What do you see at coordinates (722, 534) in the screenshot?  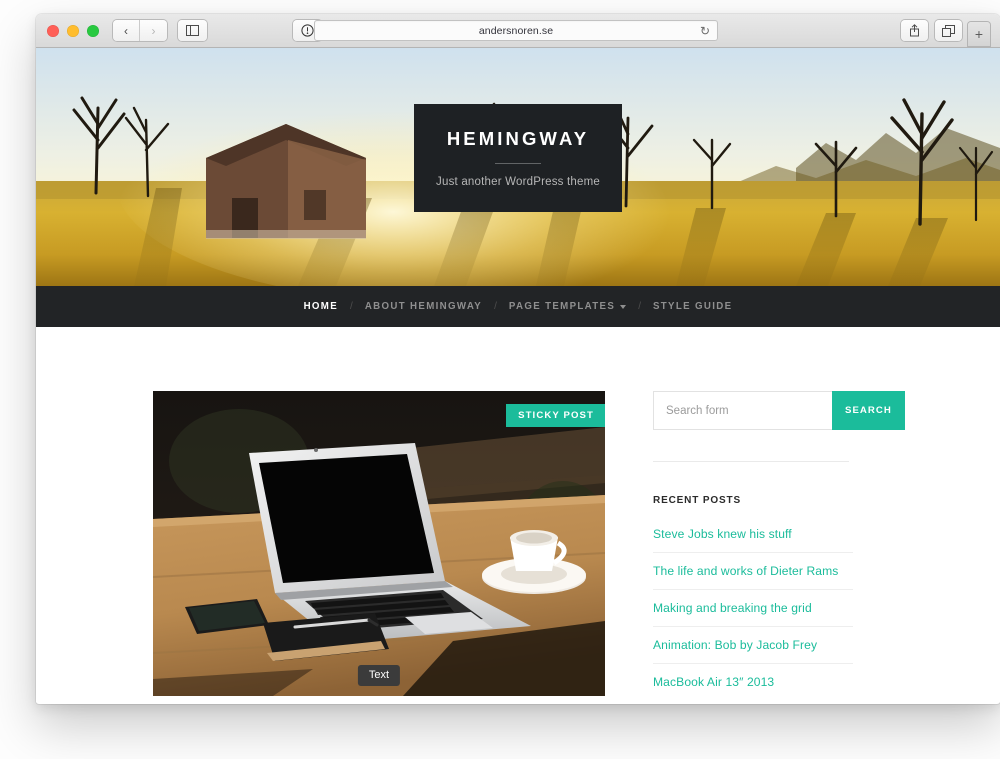 I see `recent-post-link: Steve Jobs knew his stuff` at bounding box center [722, 534].